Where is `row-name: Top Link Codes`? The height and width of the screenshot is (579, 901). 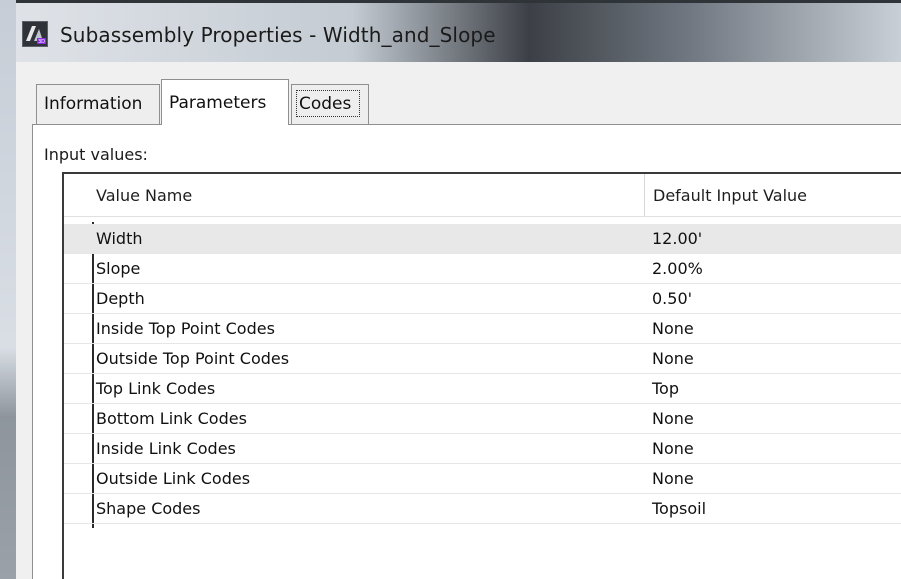
row-name: Top Link Codes is located at coordinates (156, 388).